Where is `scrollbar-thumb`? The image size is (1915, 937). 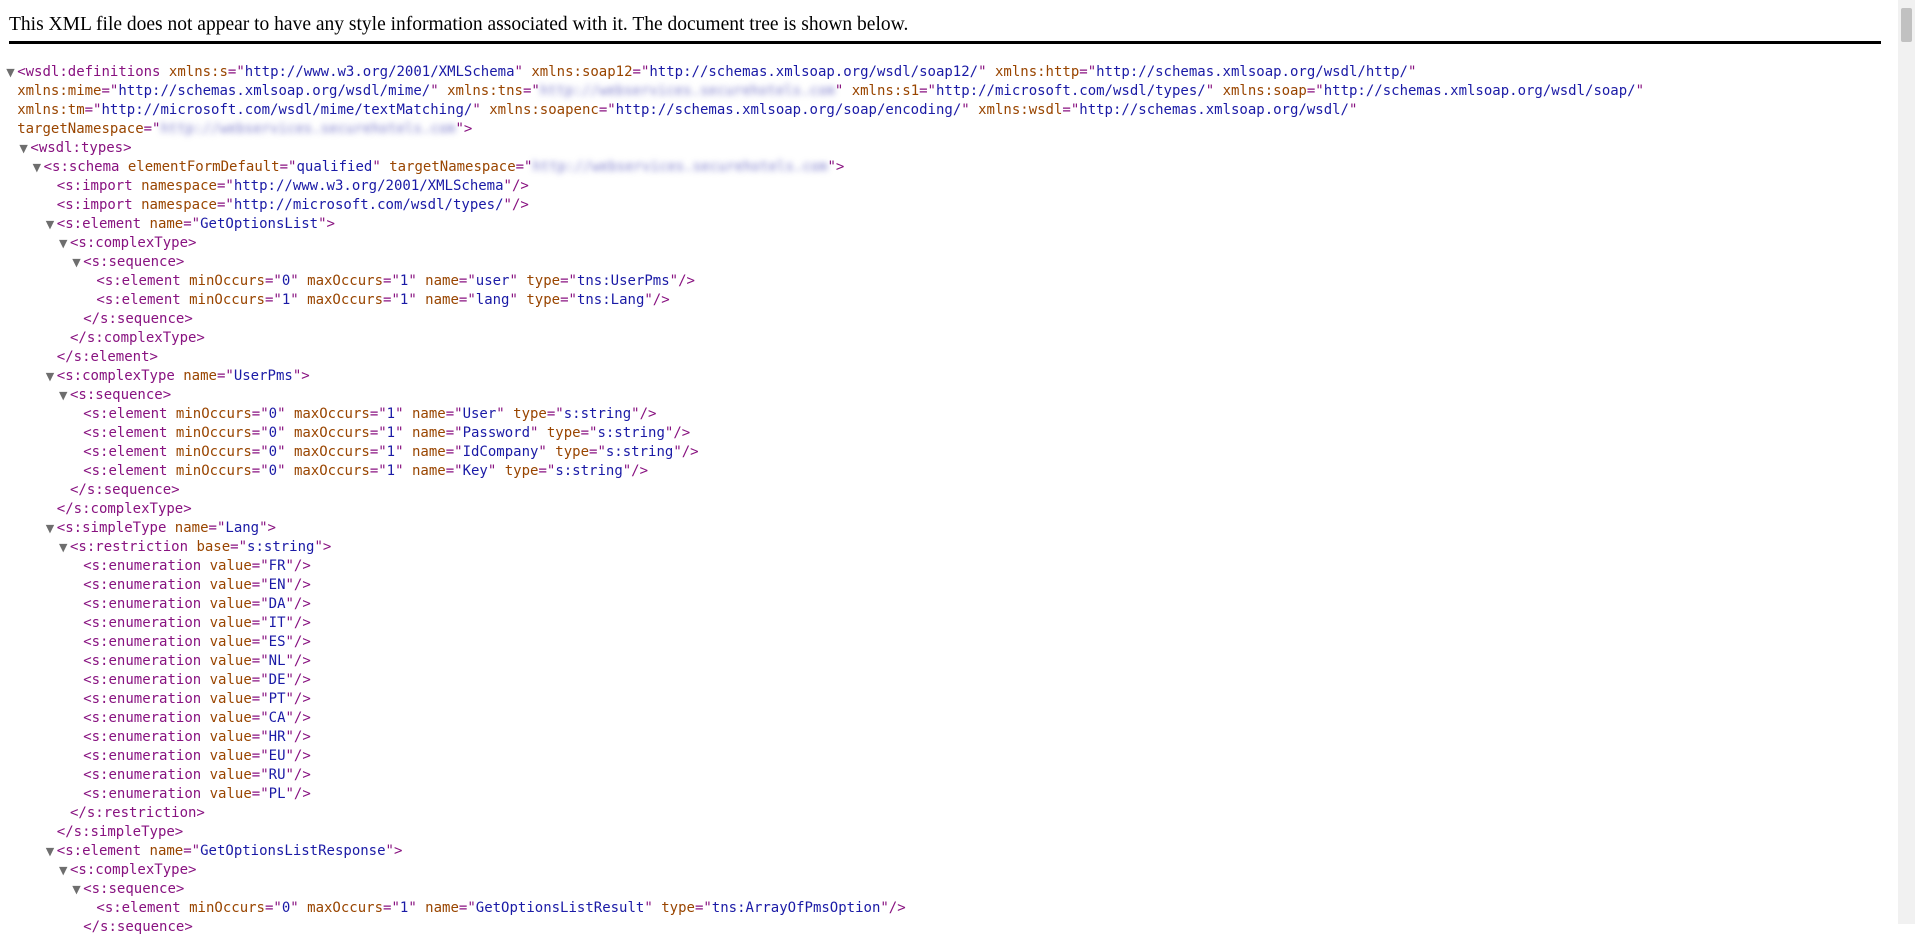 scrollbar-thumb is located at coordinates (1906, 25).